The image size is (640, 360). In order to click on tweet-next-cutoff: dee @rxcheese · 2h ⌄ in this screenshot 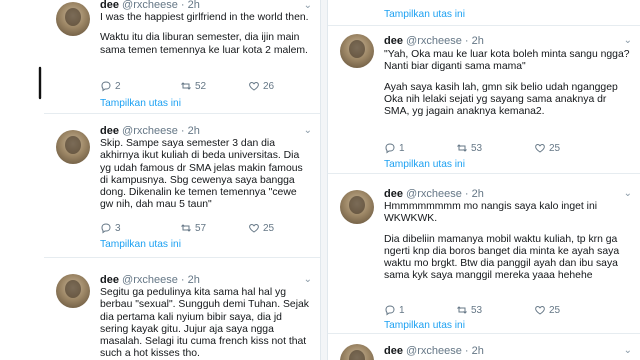, I will do `click(484, 347)`.